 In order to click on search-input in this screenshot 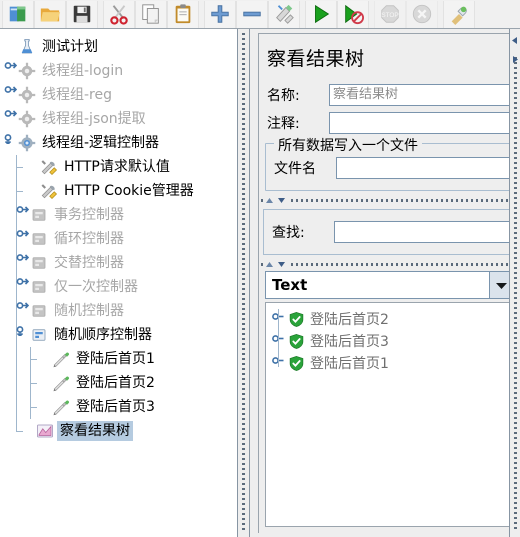, I will do `click(424, 232)`.